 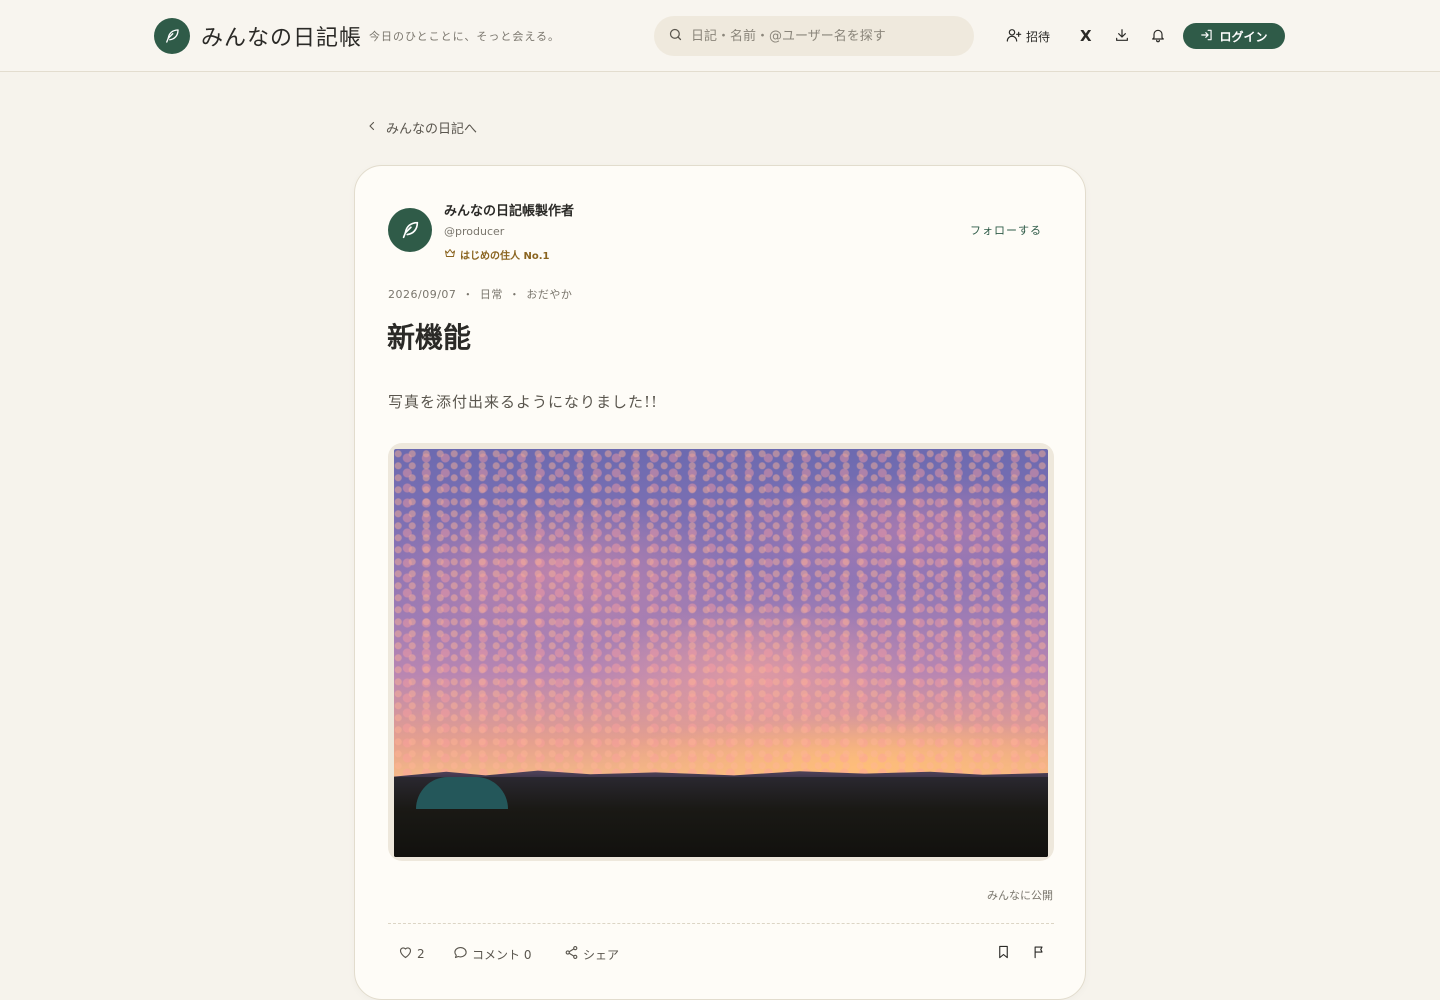 I want to click on share-label: シェア, so click(x=601, y=954).